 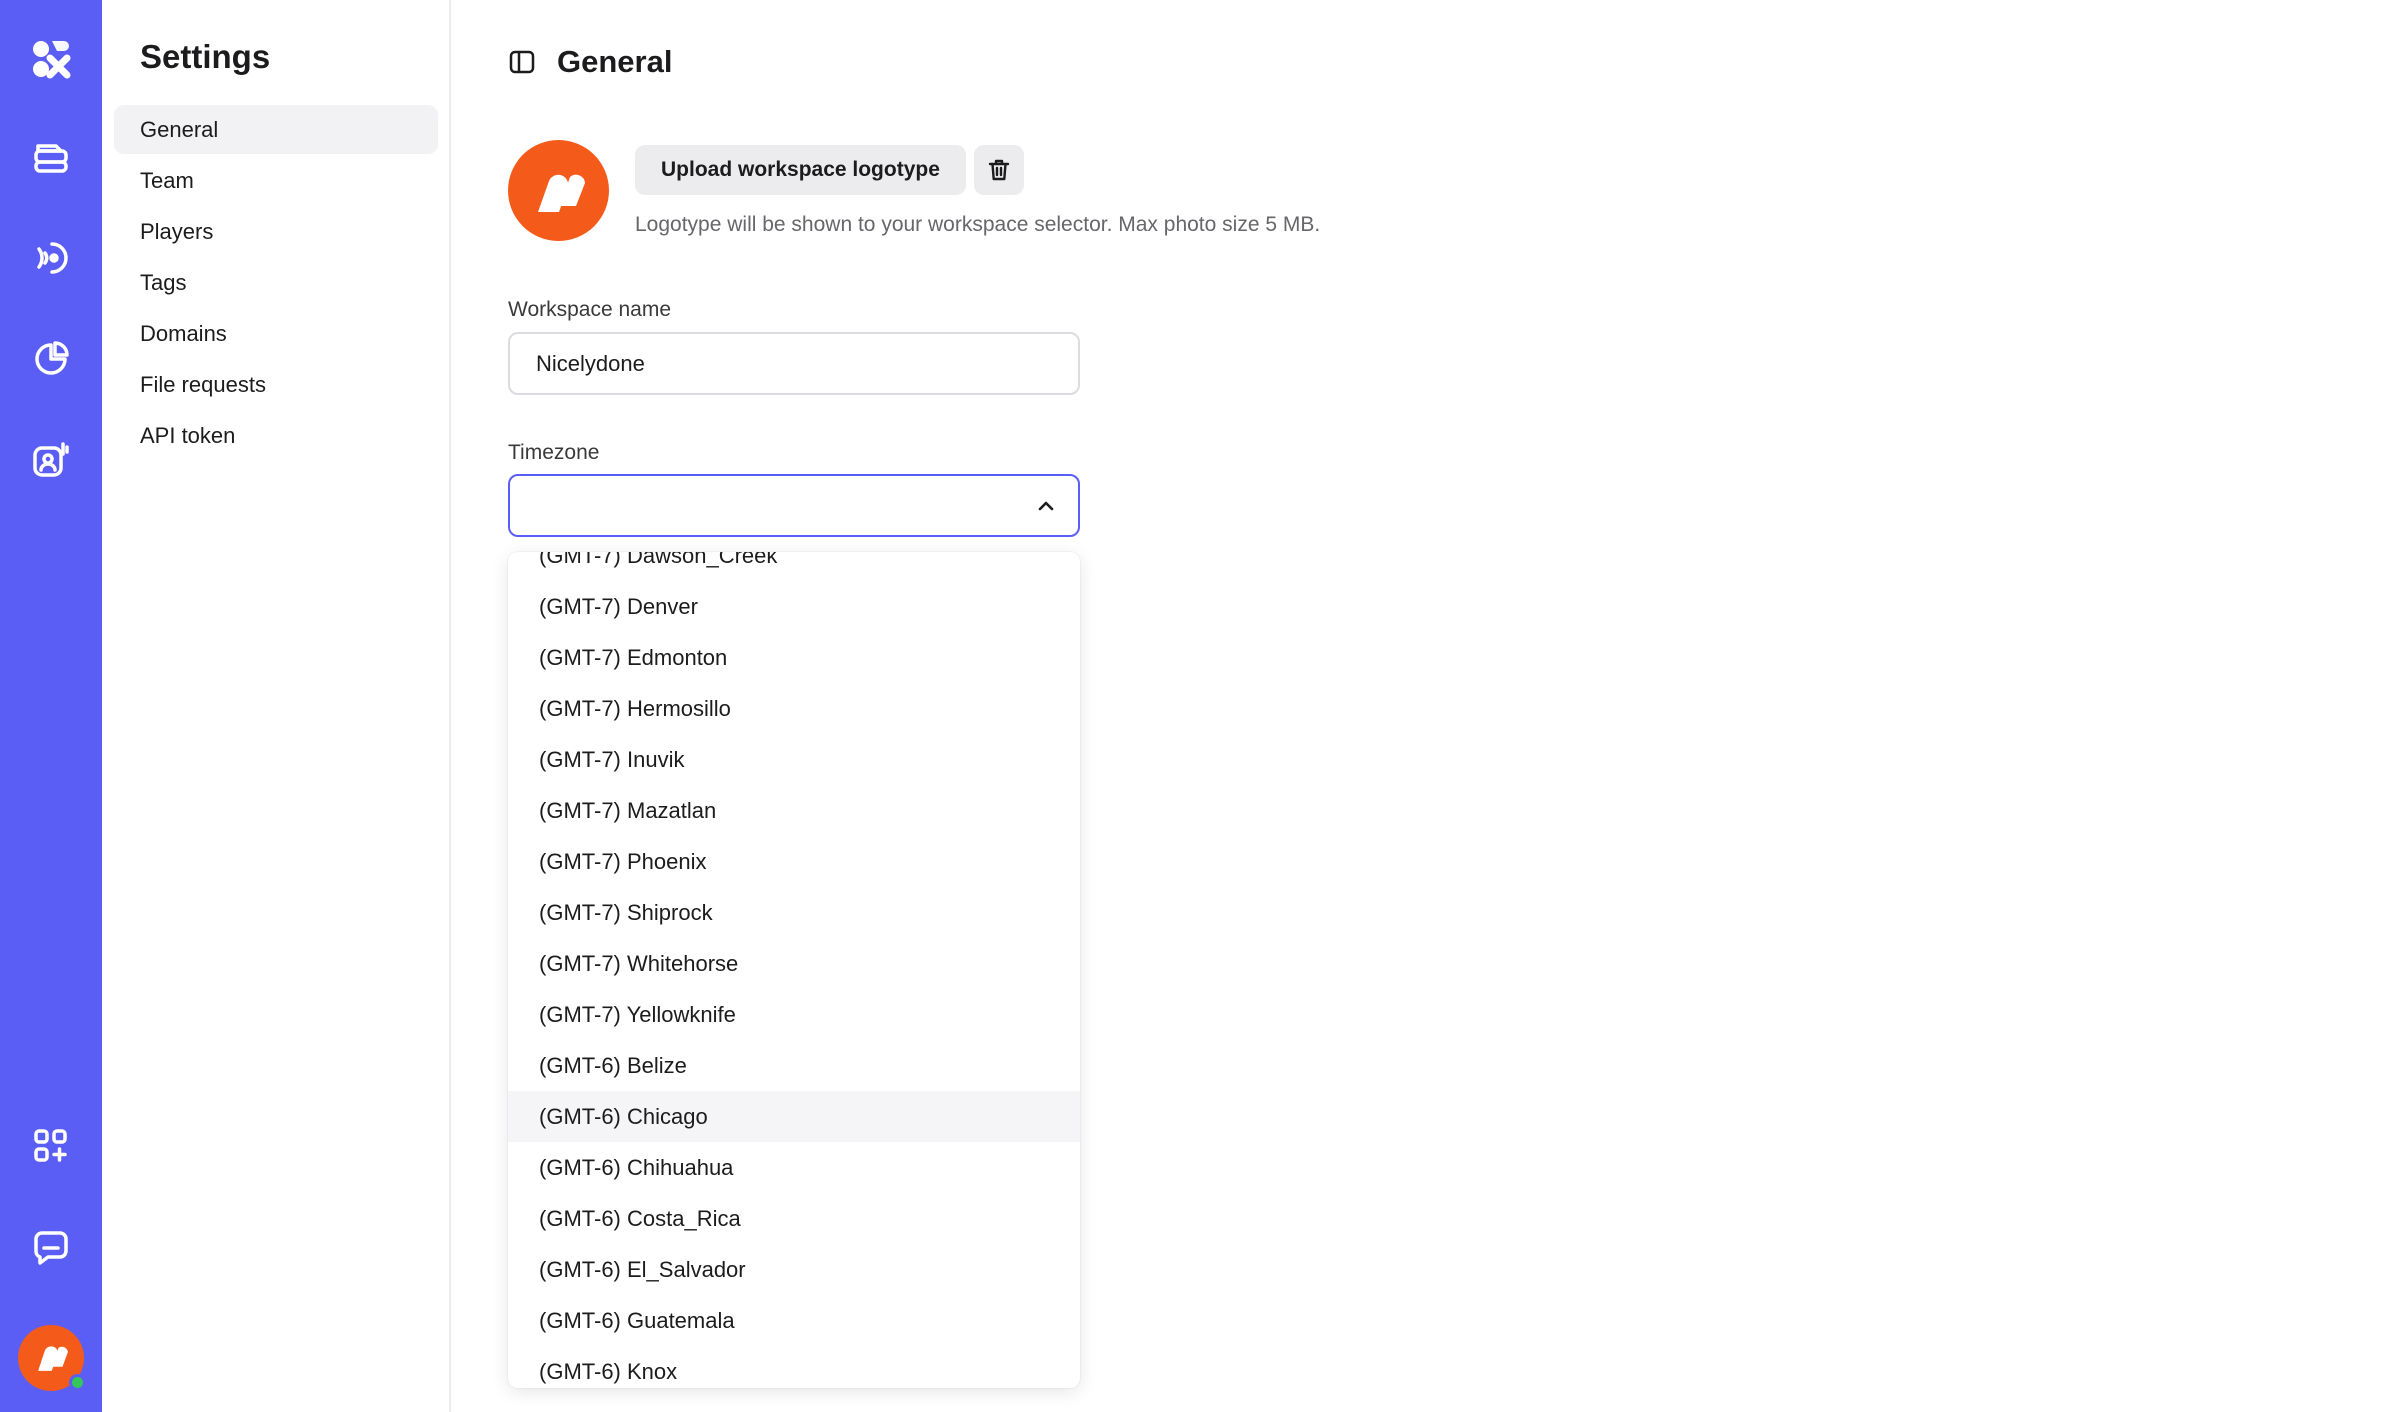 I want to click on timezone-option: (GMT-7) Inuvik, so click(x=794, y=759).